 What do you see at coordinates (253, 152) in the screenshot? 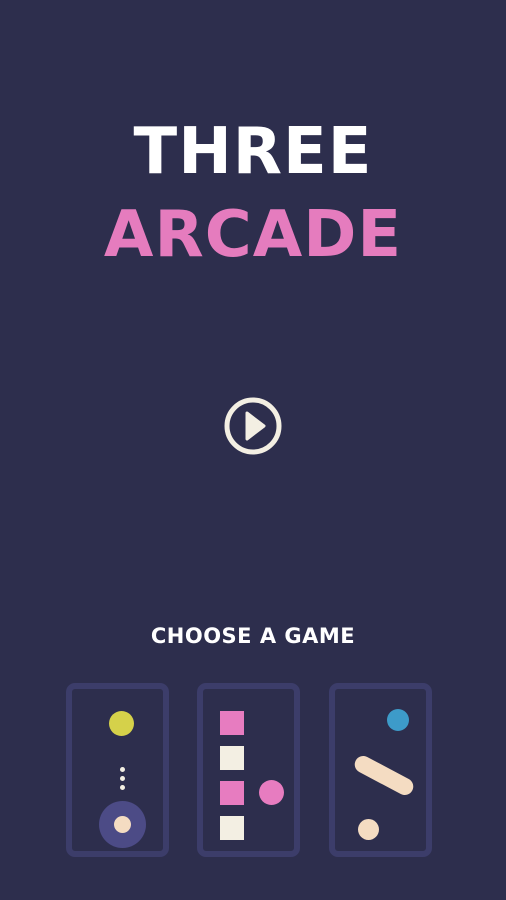
I see `title-three: THREE` at bounding box center [253, 152].